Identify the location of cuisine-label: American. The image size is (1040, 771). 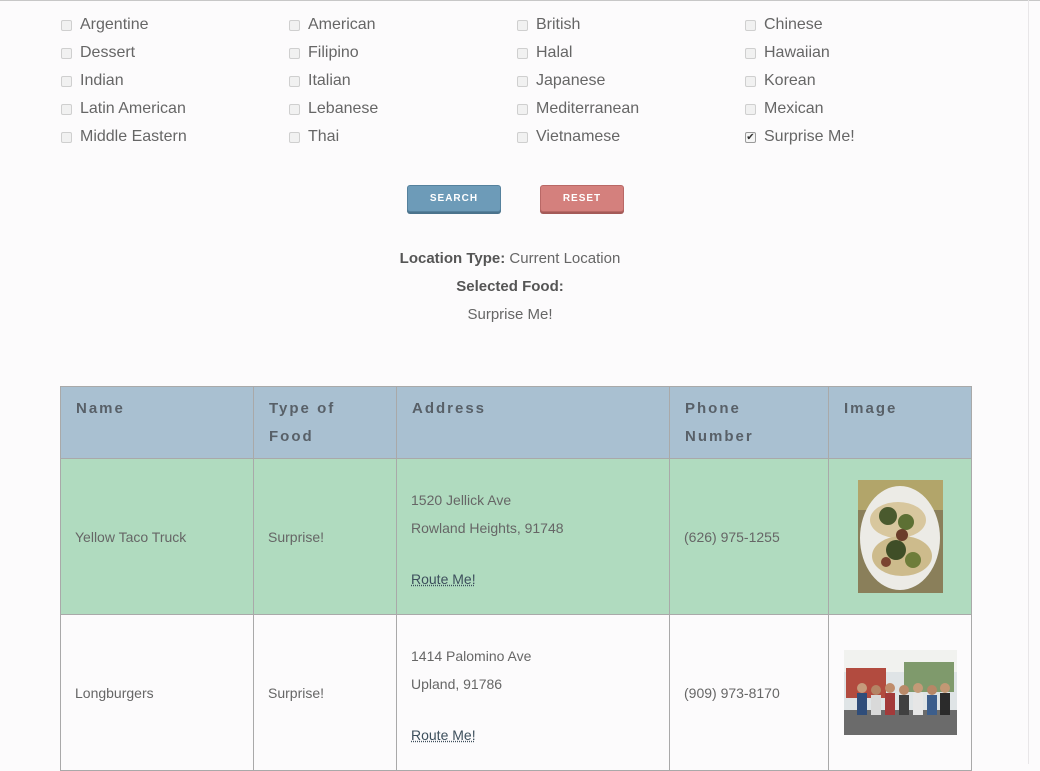
(342, 24).